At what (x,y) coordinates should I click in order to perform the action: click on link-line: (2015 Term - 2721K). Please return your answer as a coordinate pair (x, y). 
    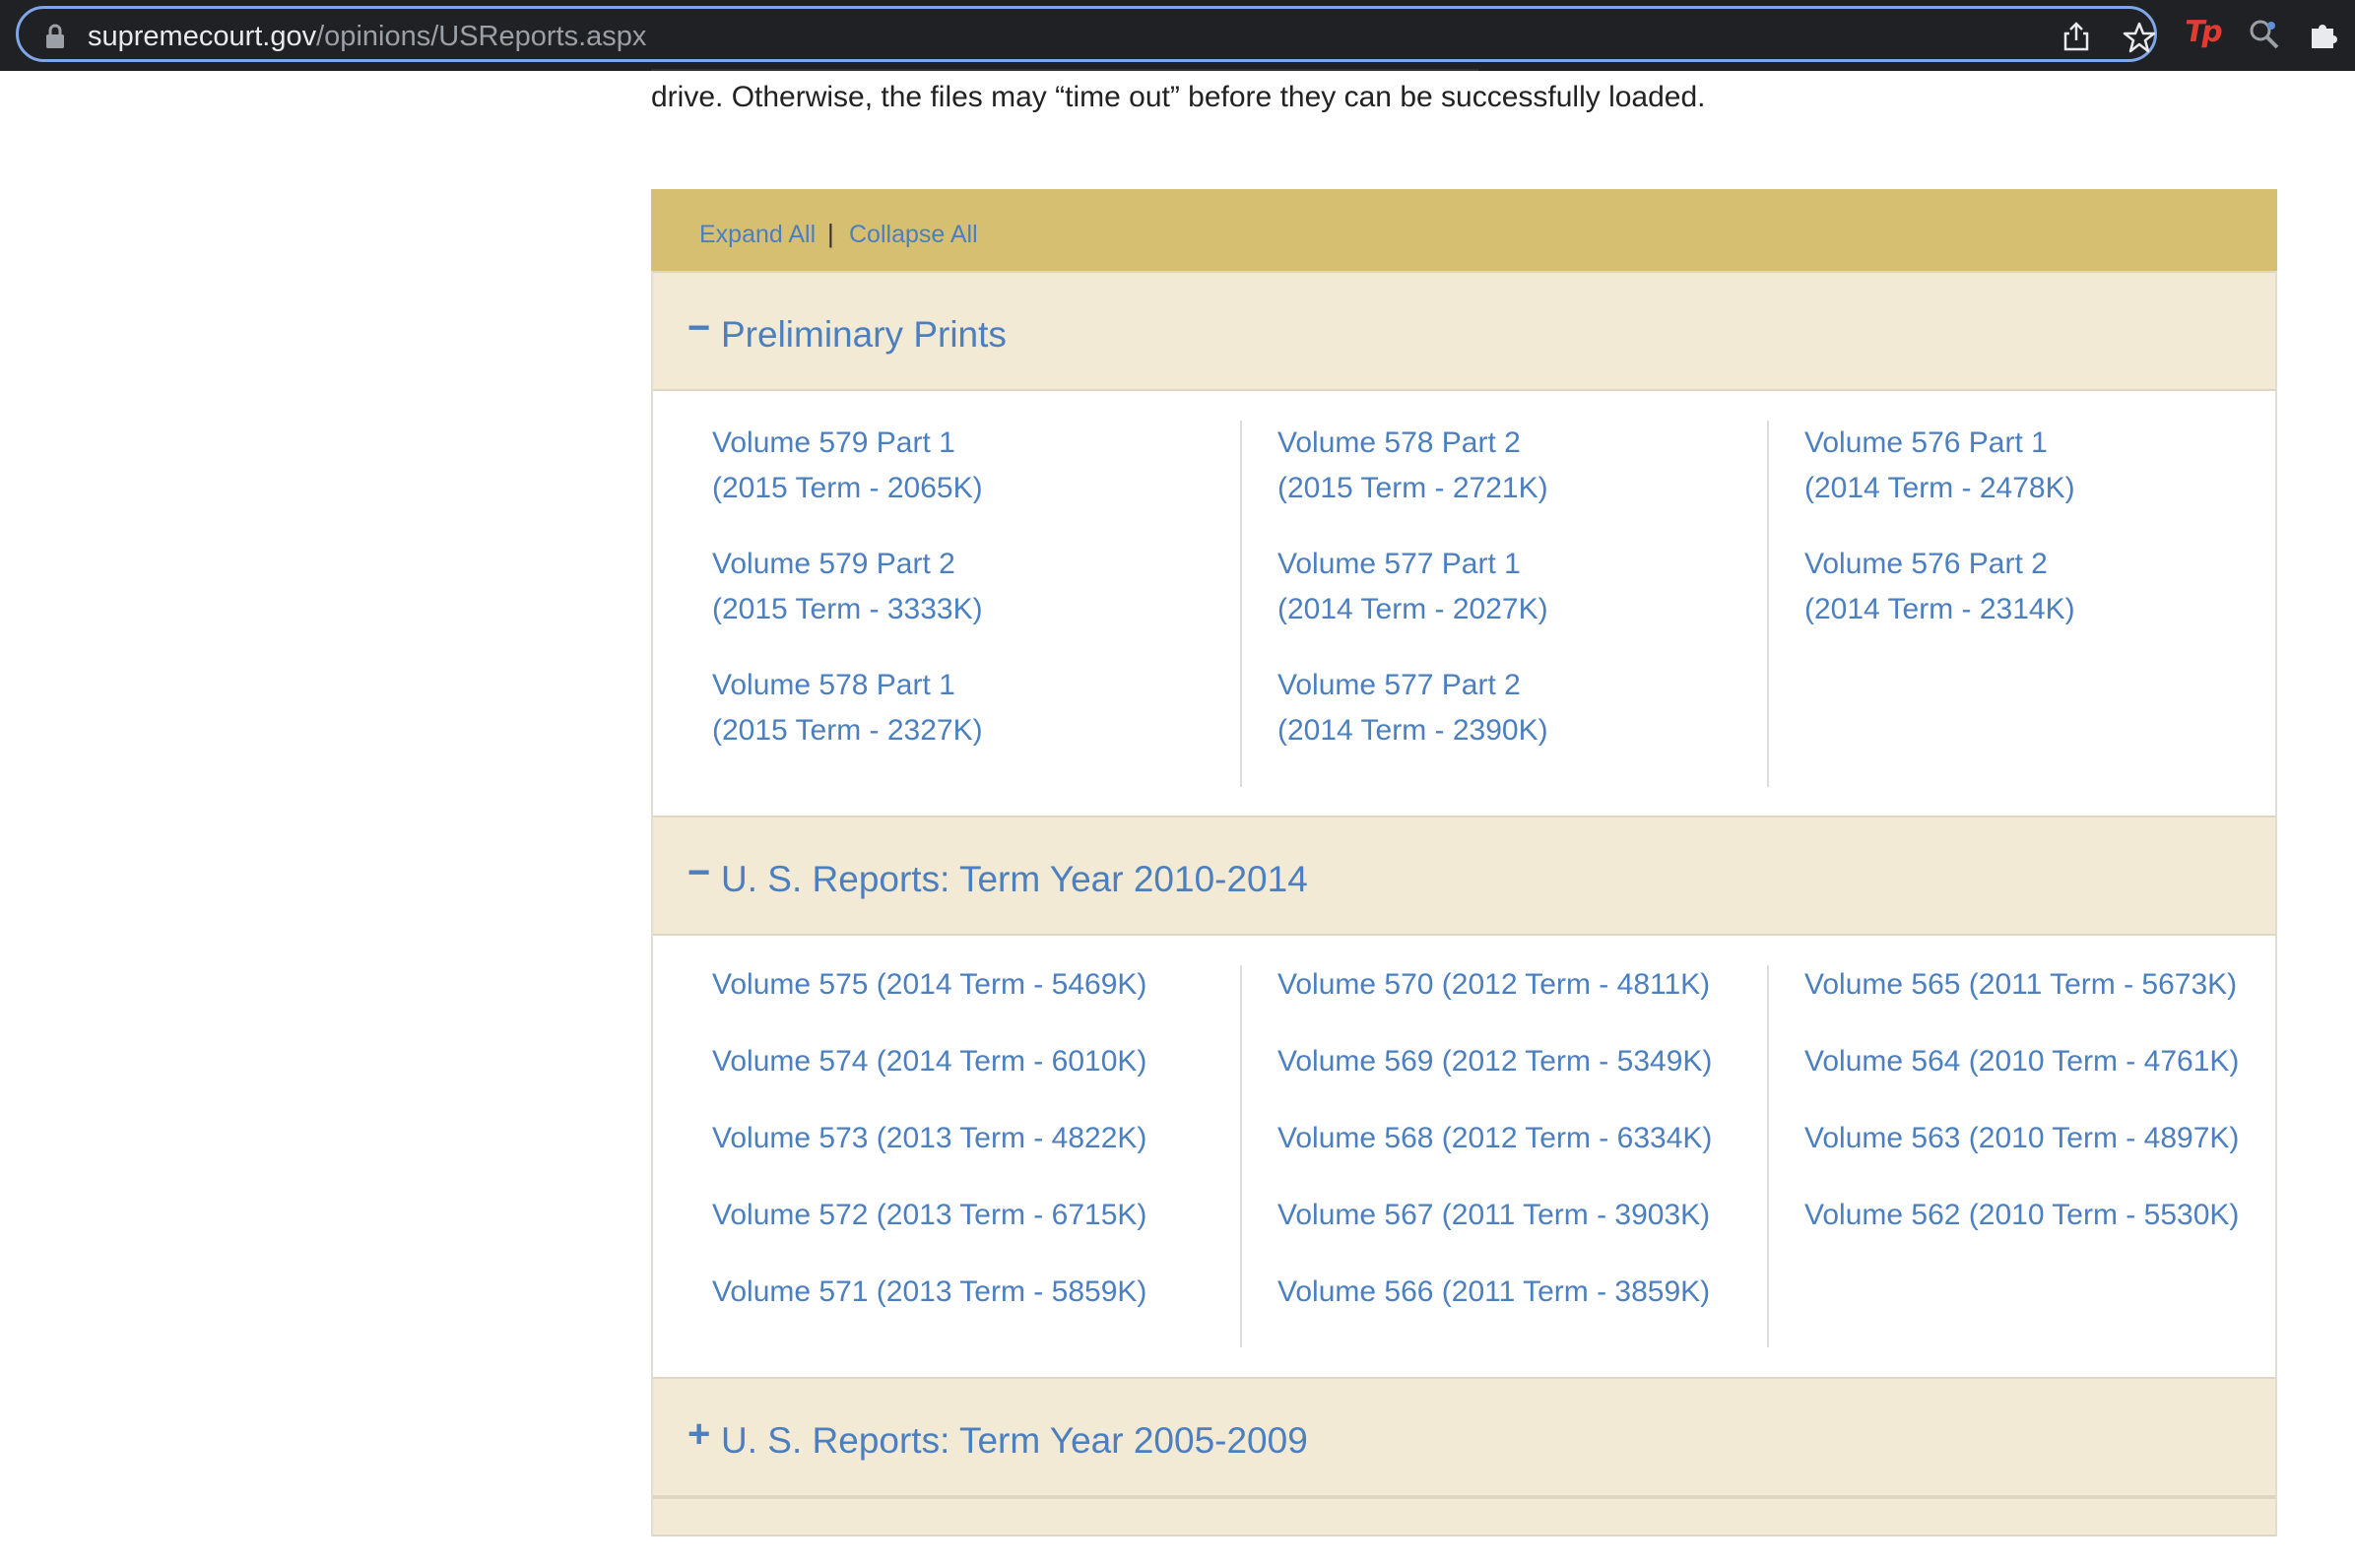
    Looking at the image, I should click on (1412, 488).